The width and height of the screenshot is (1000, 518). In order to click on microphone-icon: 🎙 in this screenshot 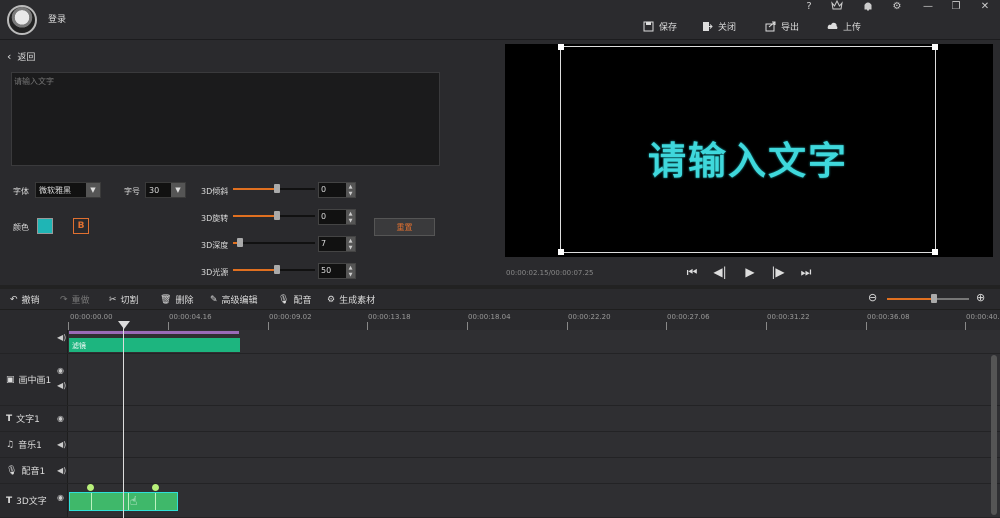, I will do `click(284, 299)`.